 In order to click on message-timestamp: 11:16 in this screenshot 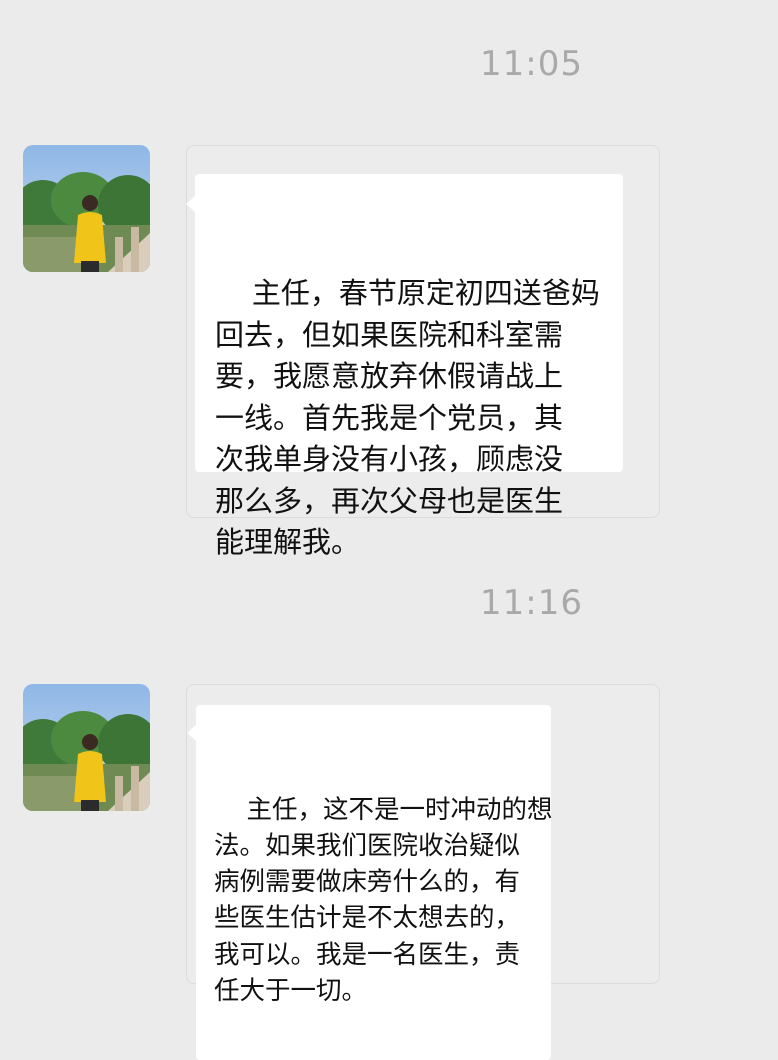, I will do `click(531, 603)`.